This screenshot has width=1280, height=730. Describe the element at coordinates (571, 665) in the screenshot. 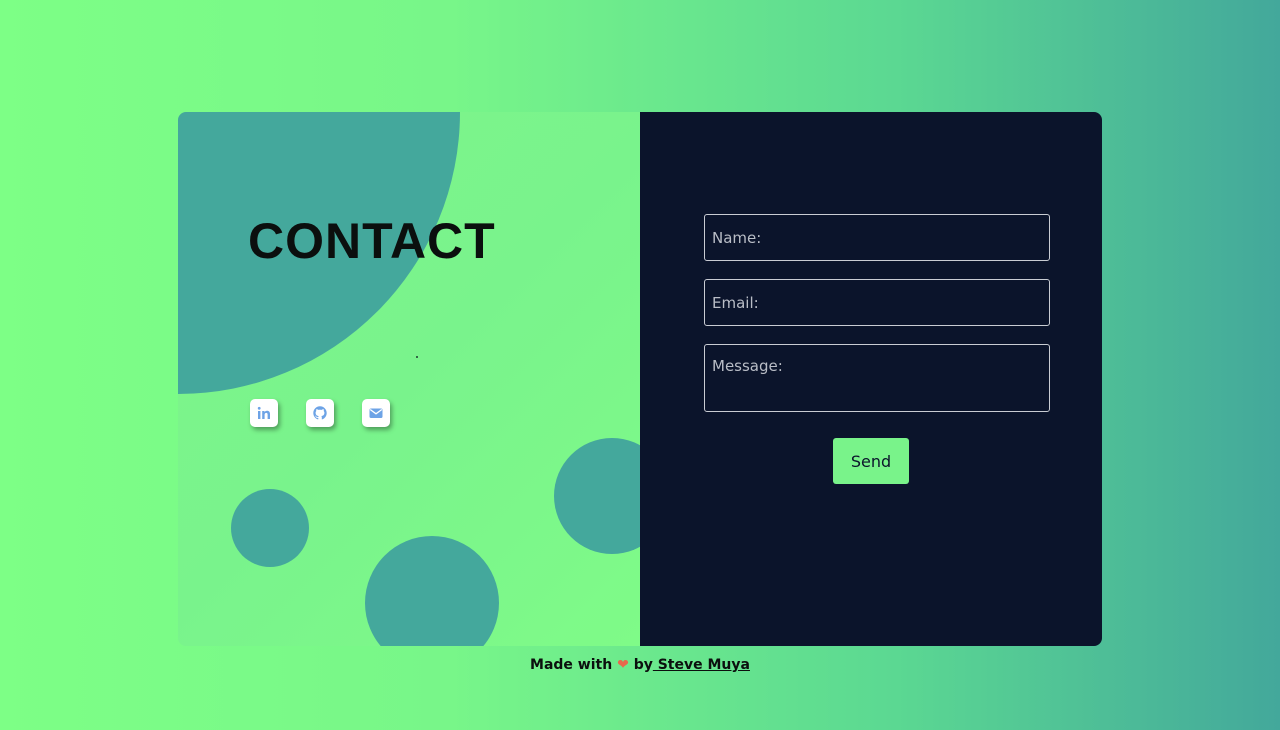

I see `footer-prefix: Made with` at that location.